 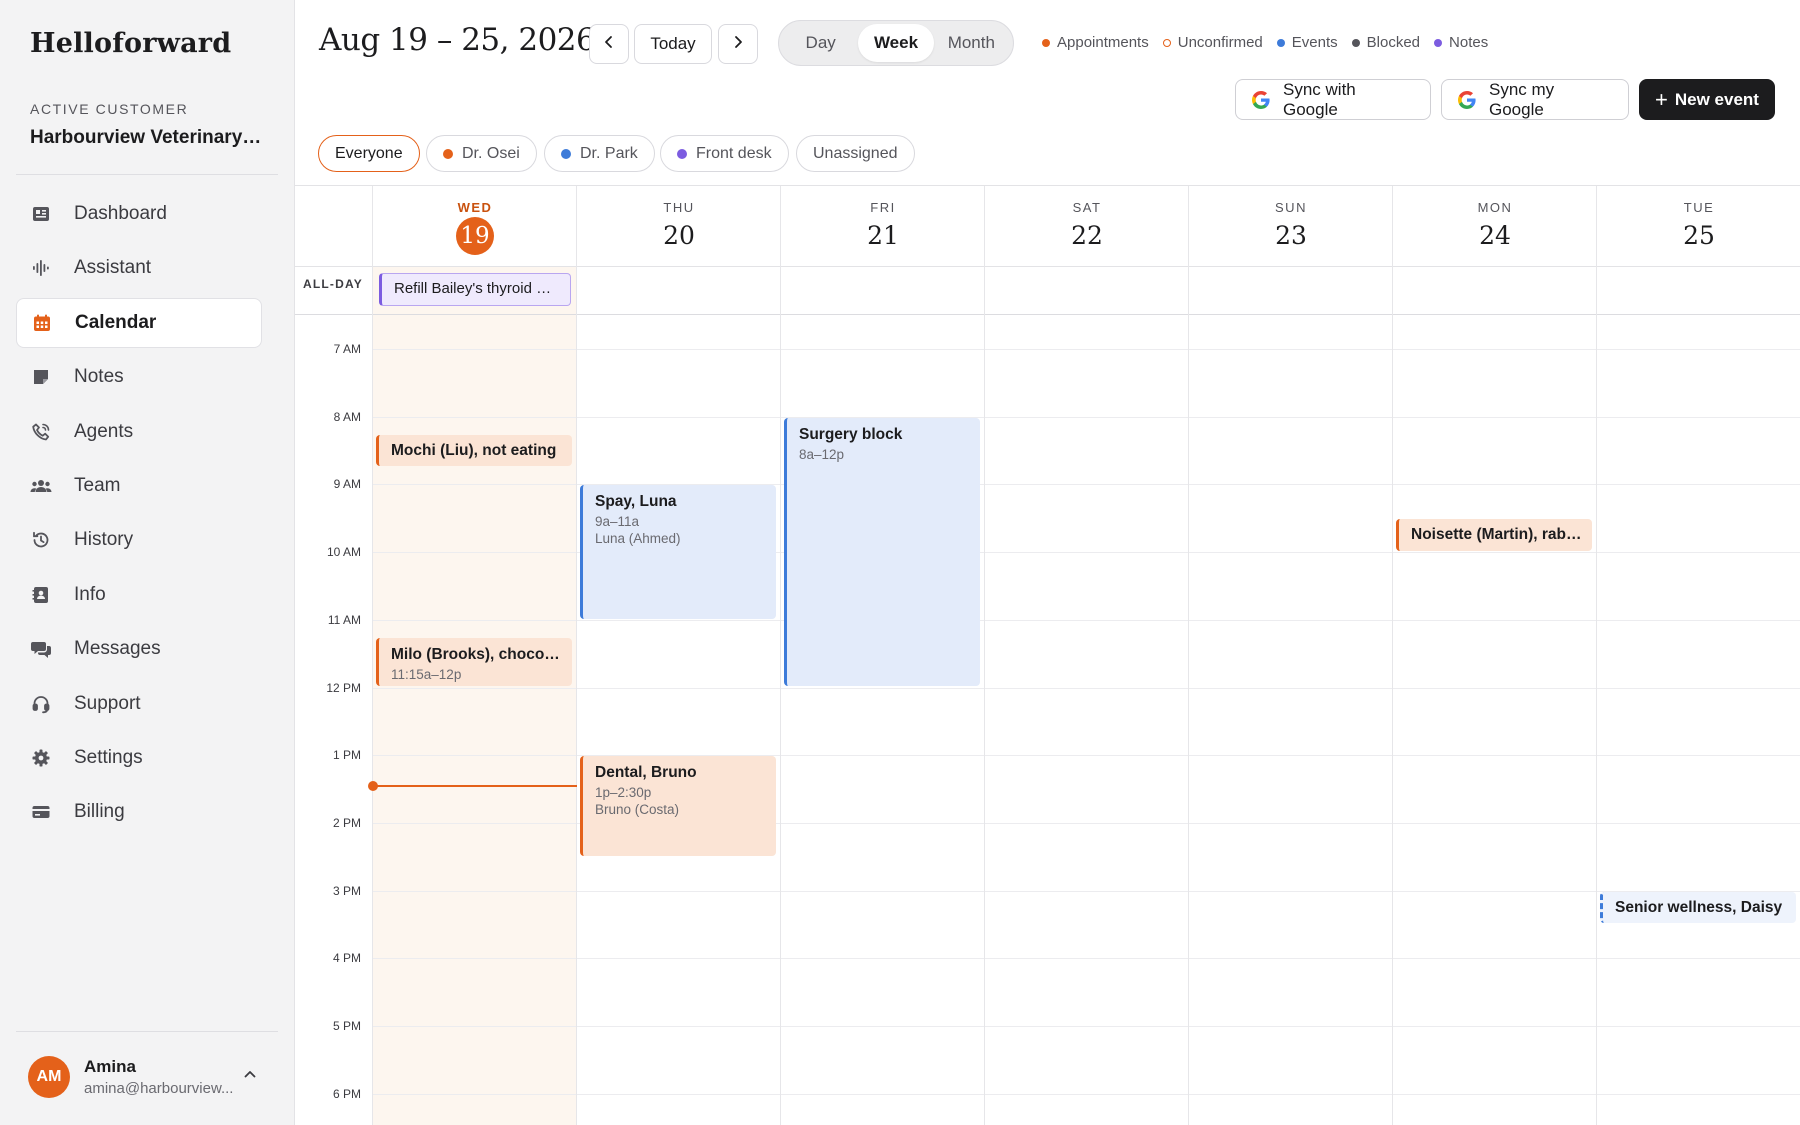 I want to click on next-week-button, so click(x=738, y=44).